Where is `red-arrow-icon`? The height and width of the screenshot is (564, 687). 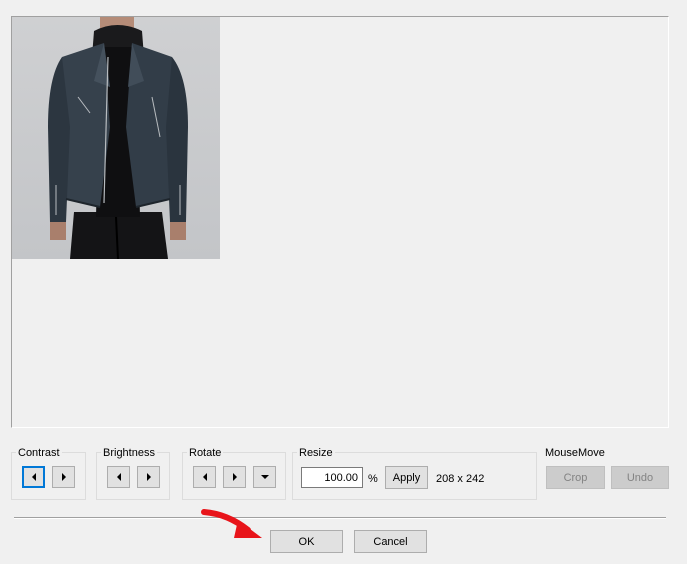
red-arrow-icon is located at coordinates (231, 523).